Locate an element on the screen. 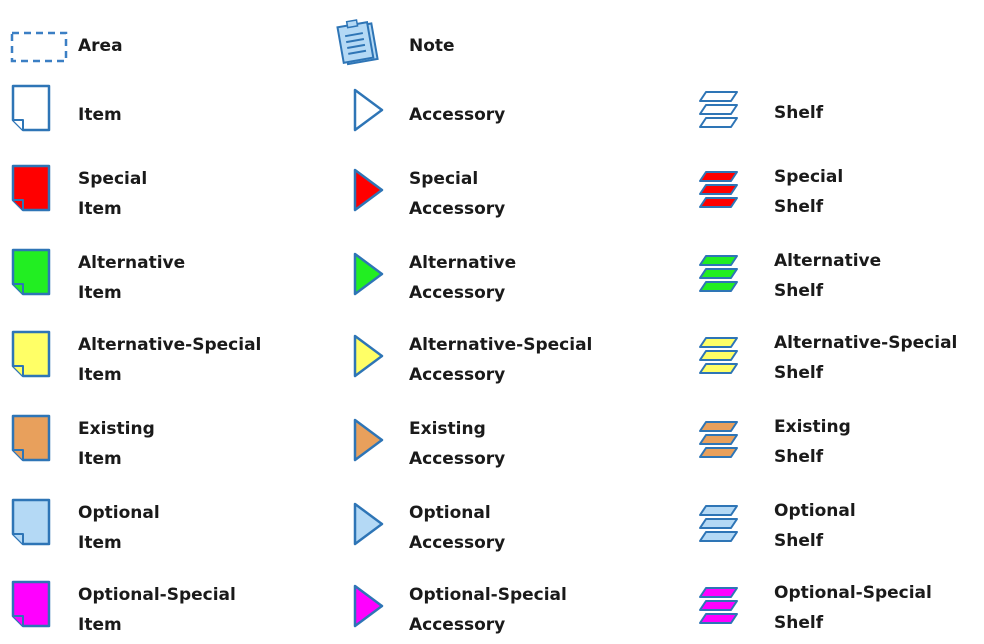 This screenshot has height=644, width=984. optional-accessory-icon is located at coordinates (368, 524).